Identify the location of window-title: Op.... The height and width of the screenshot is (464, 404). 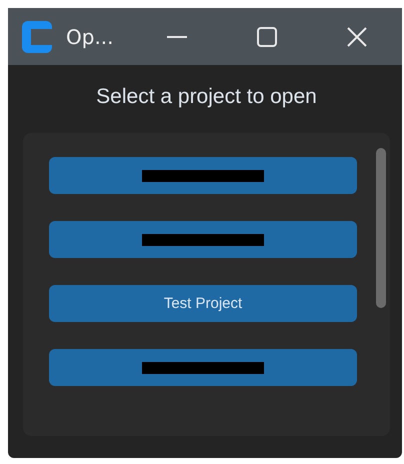
(90, 36).